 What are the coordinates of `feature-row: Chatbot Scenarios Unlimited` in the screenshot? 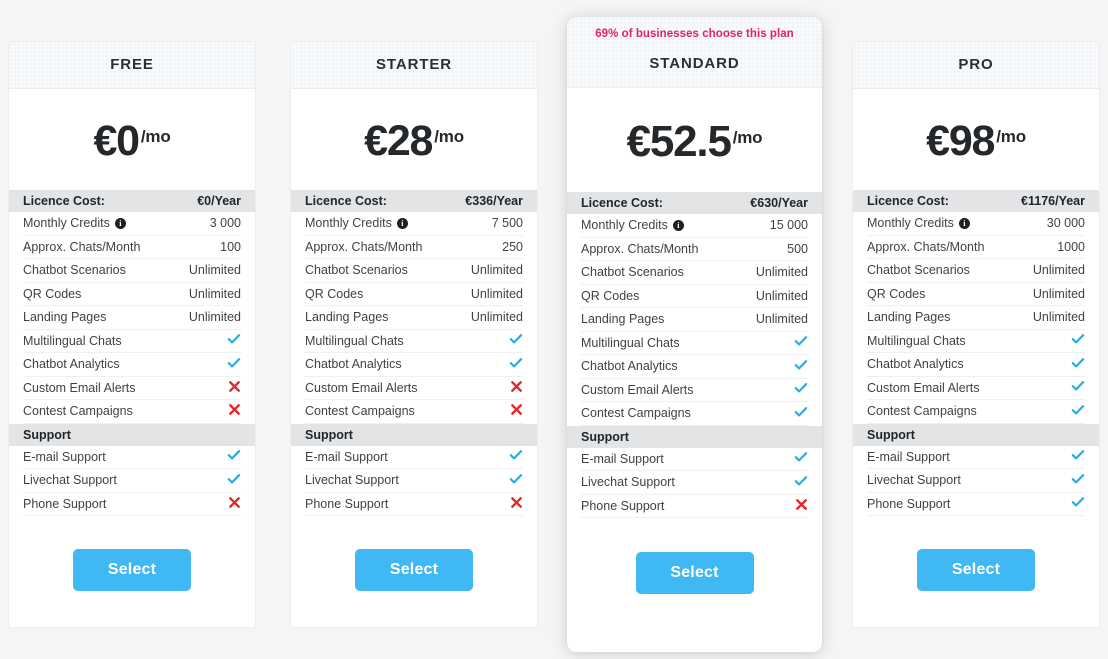 It's located at (976, 271).